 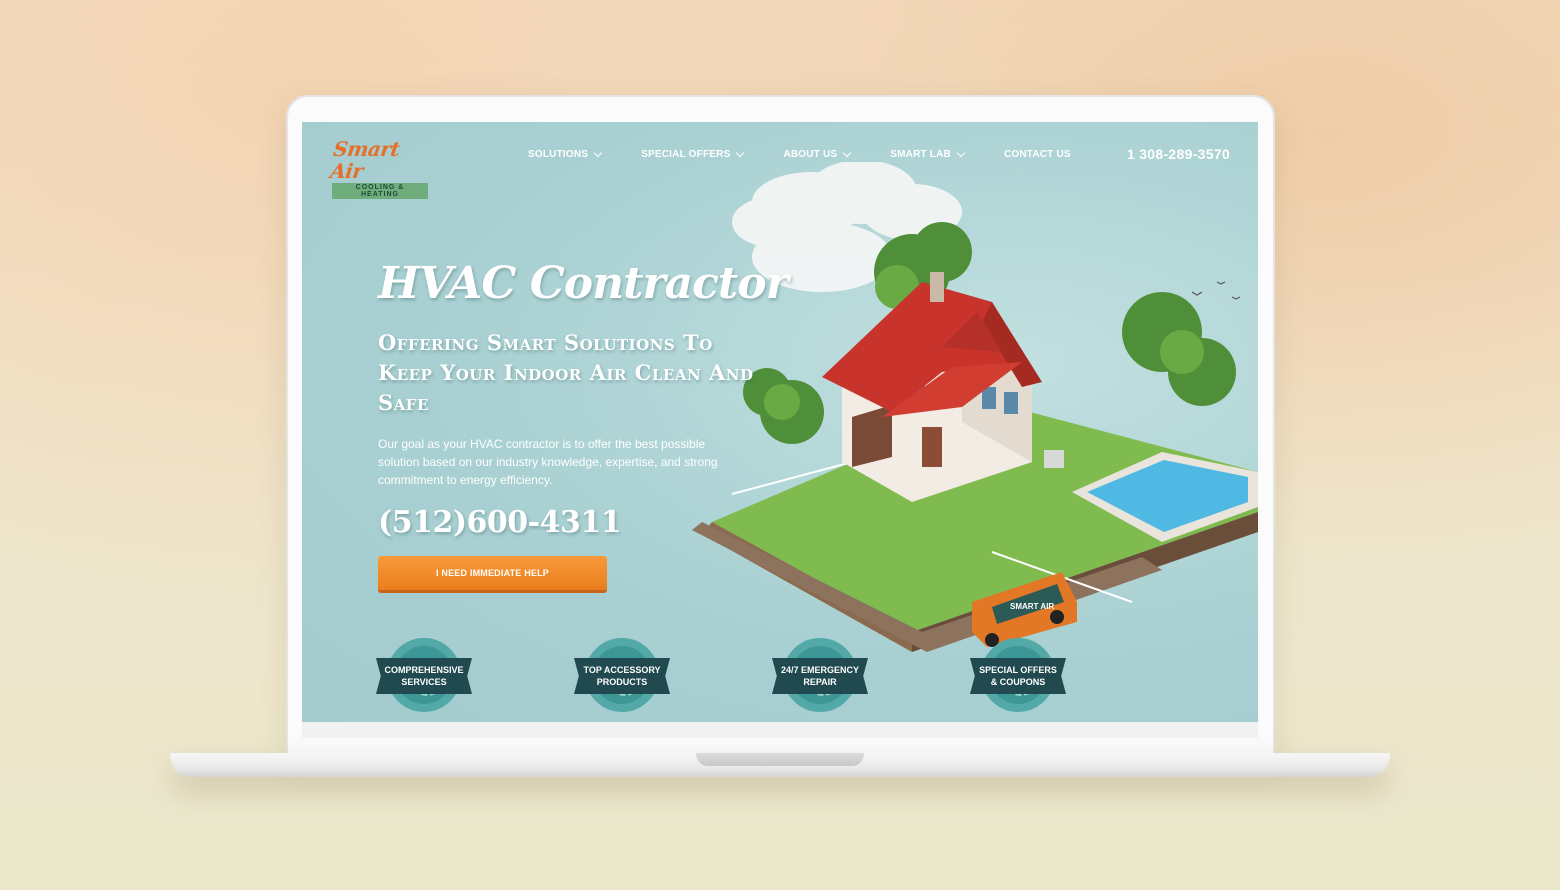 I want to click on badge-label: SPECIAL OFFERS & COUPONS, so click(x=1018, y=676).